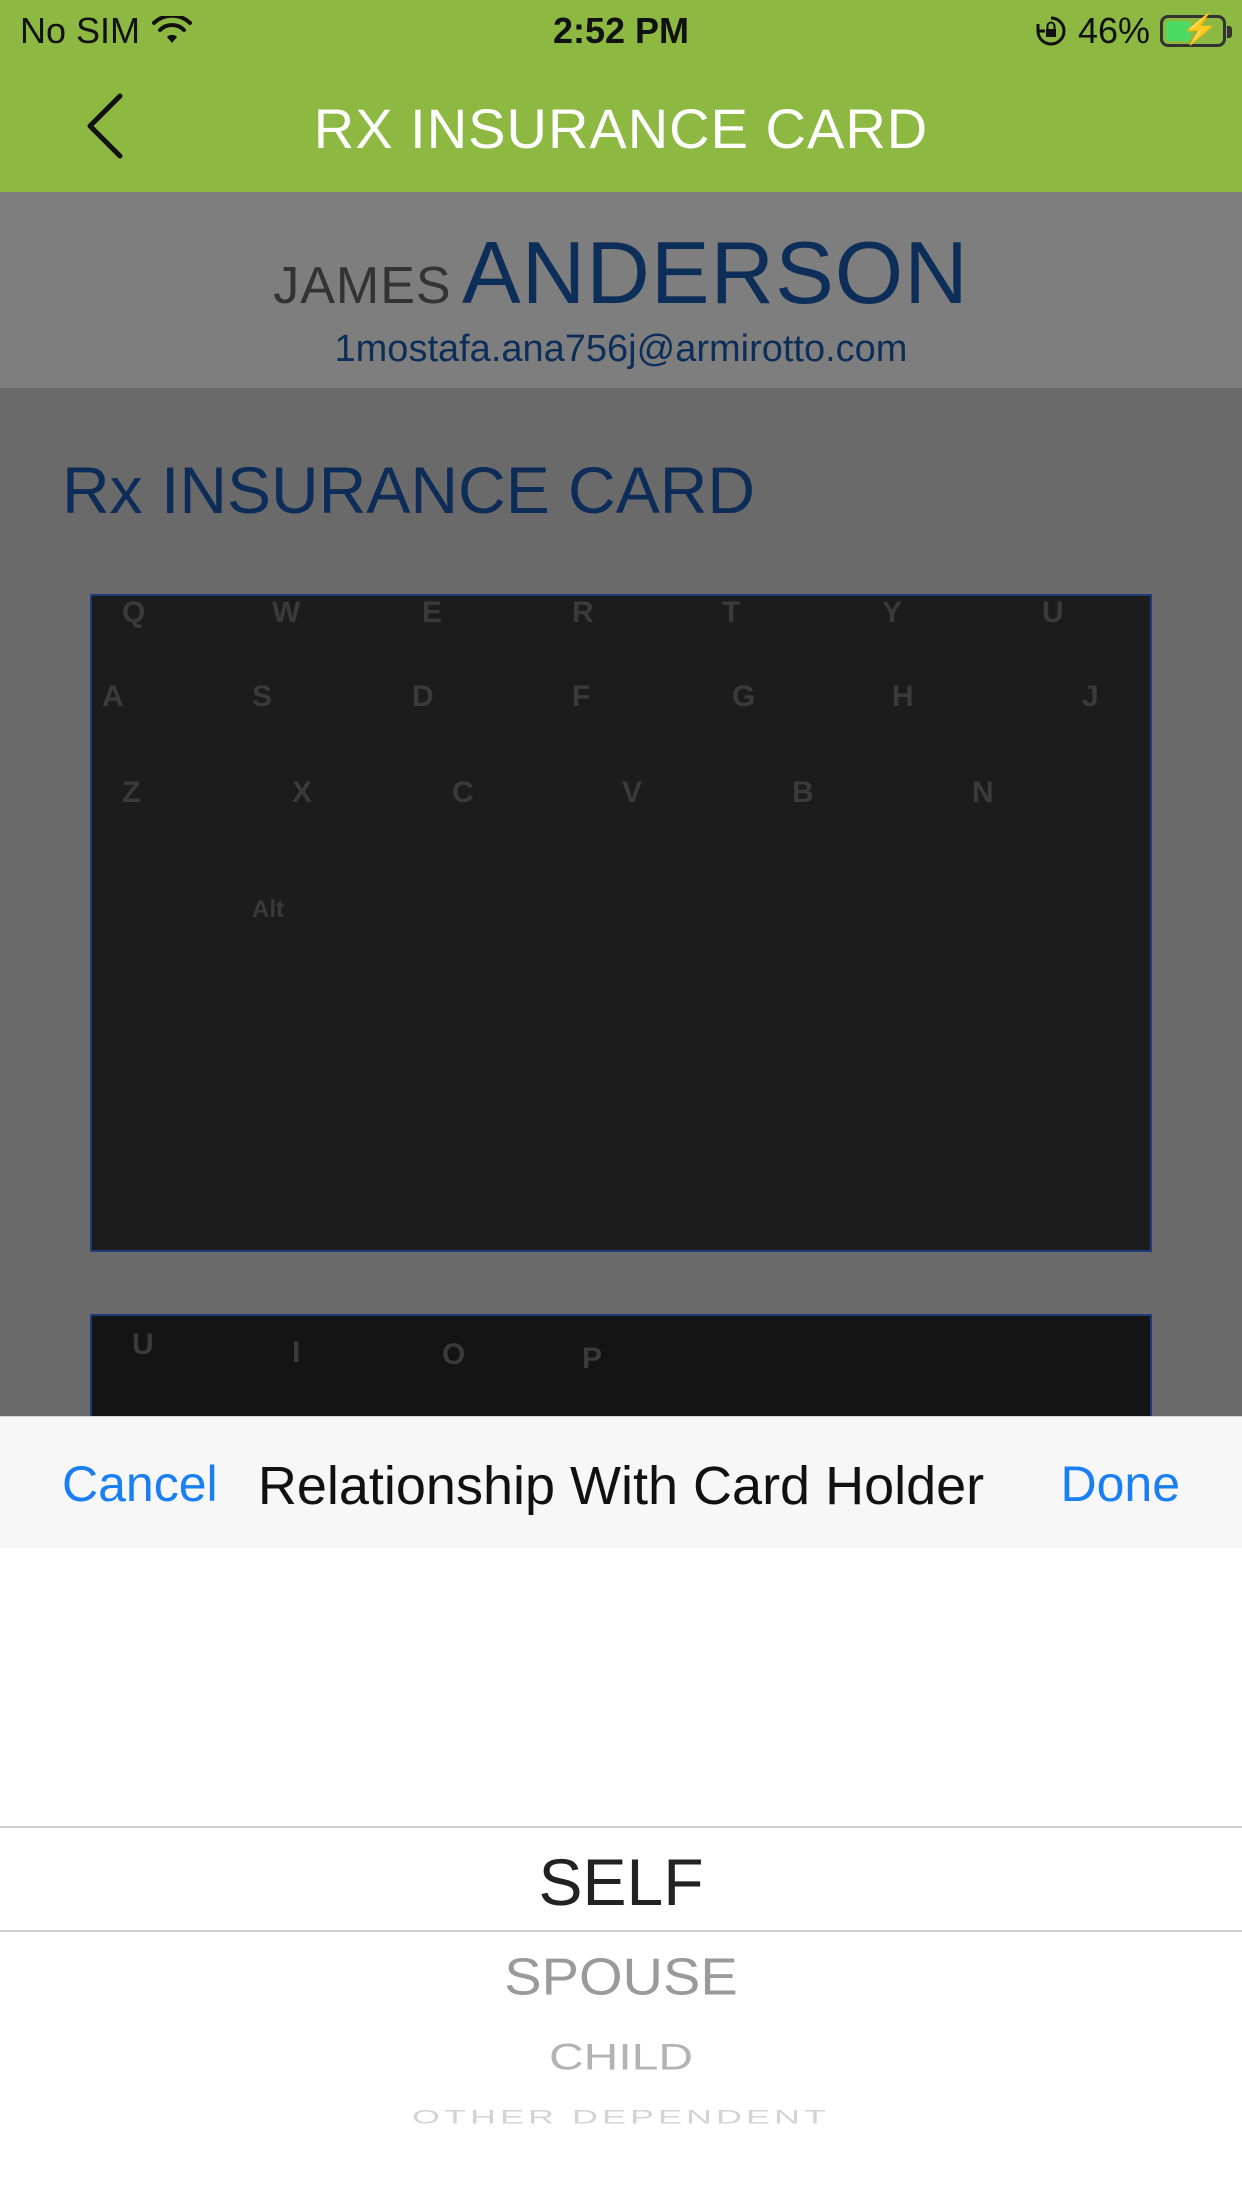 The image size is (1242, 2208). Describe the element at coordinates (621, 1931) in the screenshot. I see `selection-indicator-bottom` at that location.